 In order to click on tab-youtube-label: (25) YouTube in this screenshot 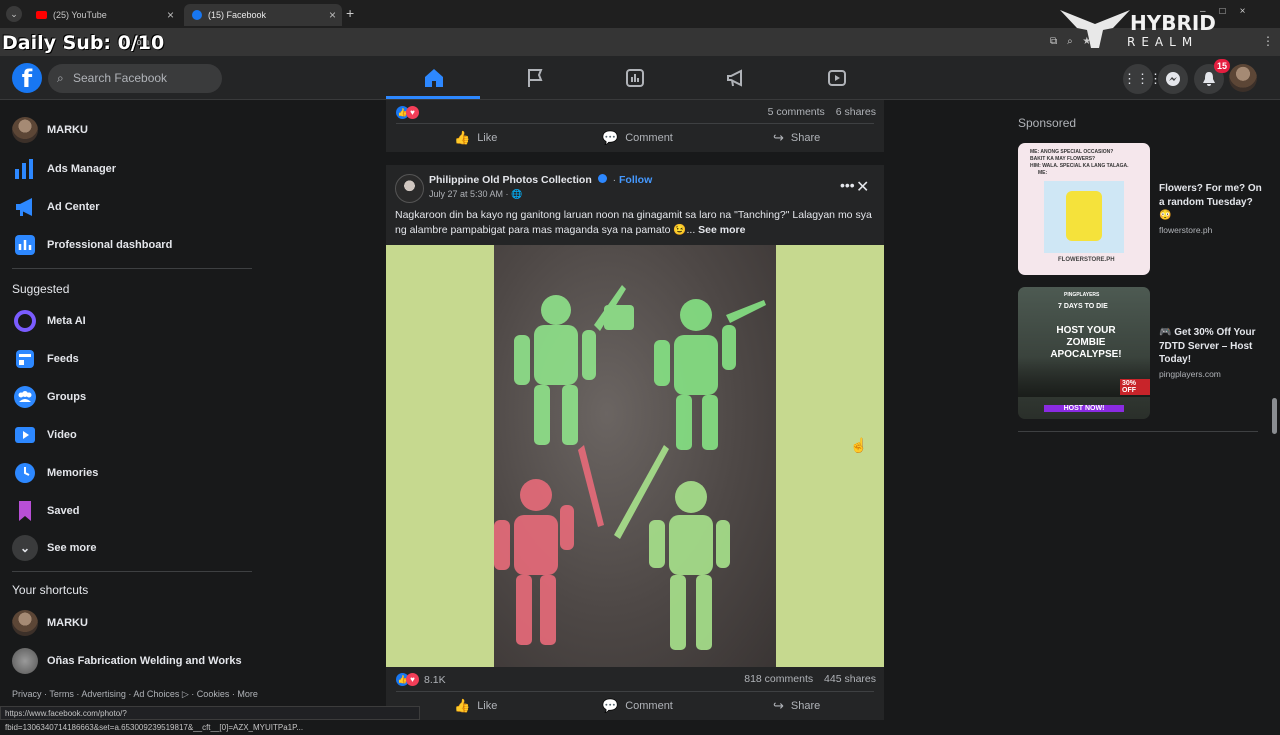, I will do `click(80, 15)`.